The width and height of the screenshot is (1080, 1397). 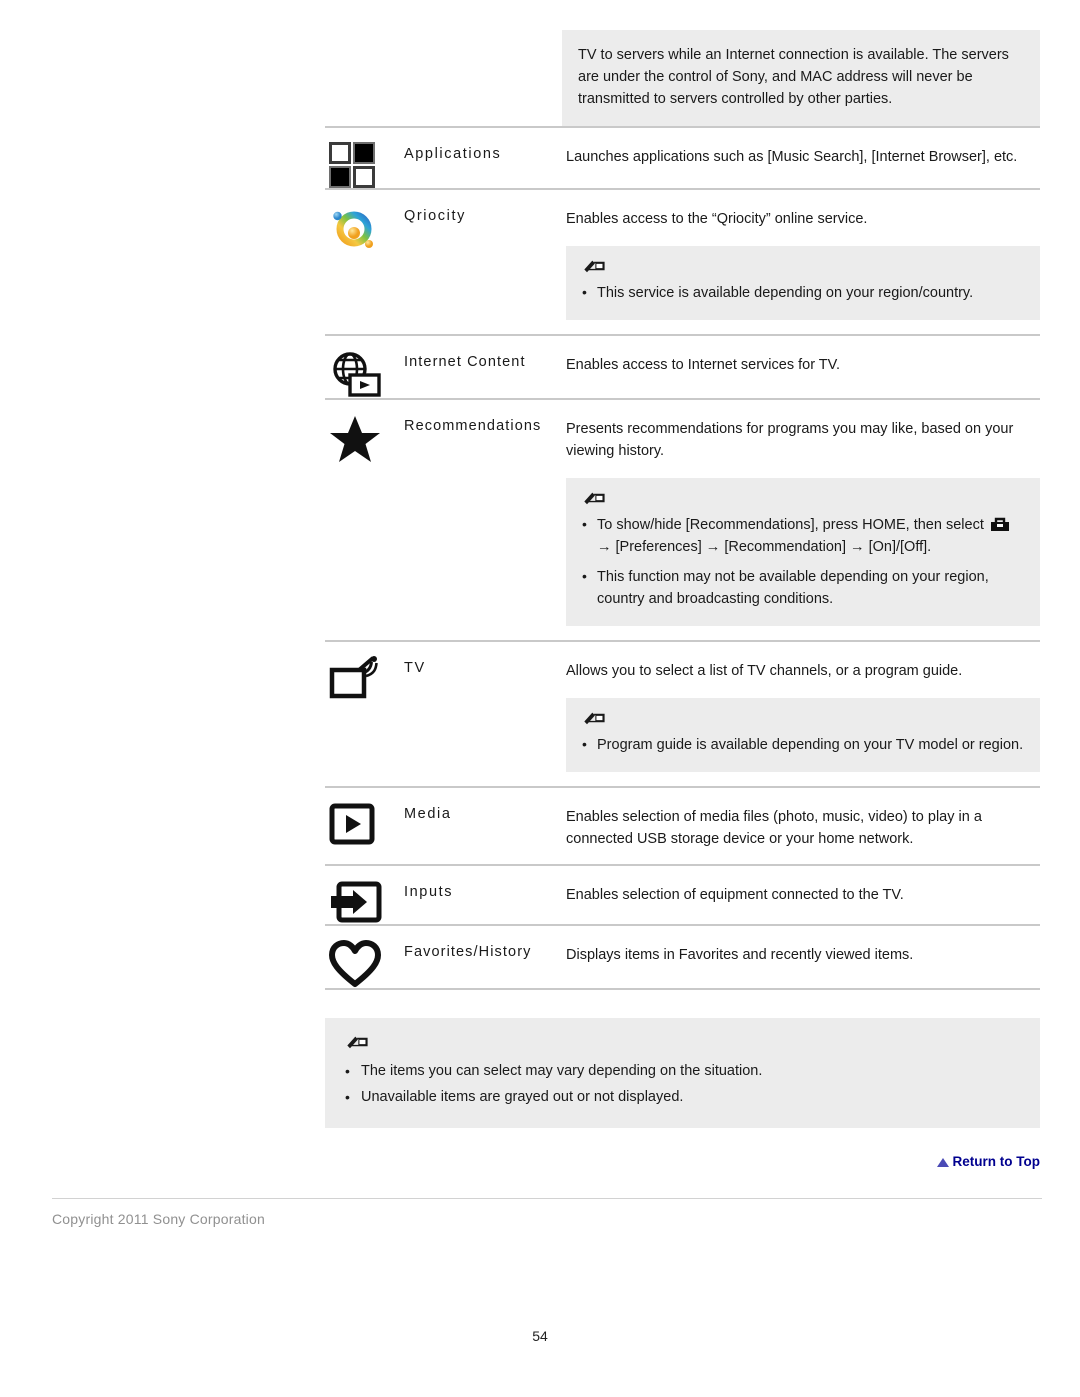 I want to click on row-label: Media, so click(x=428, y=814).